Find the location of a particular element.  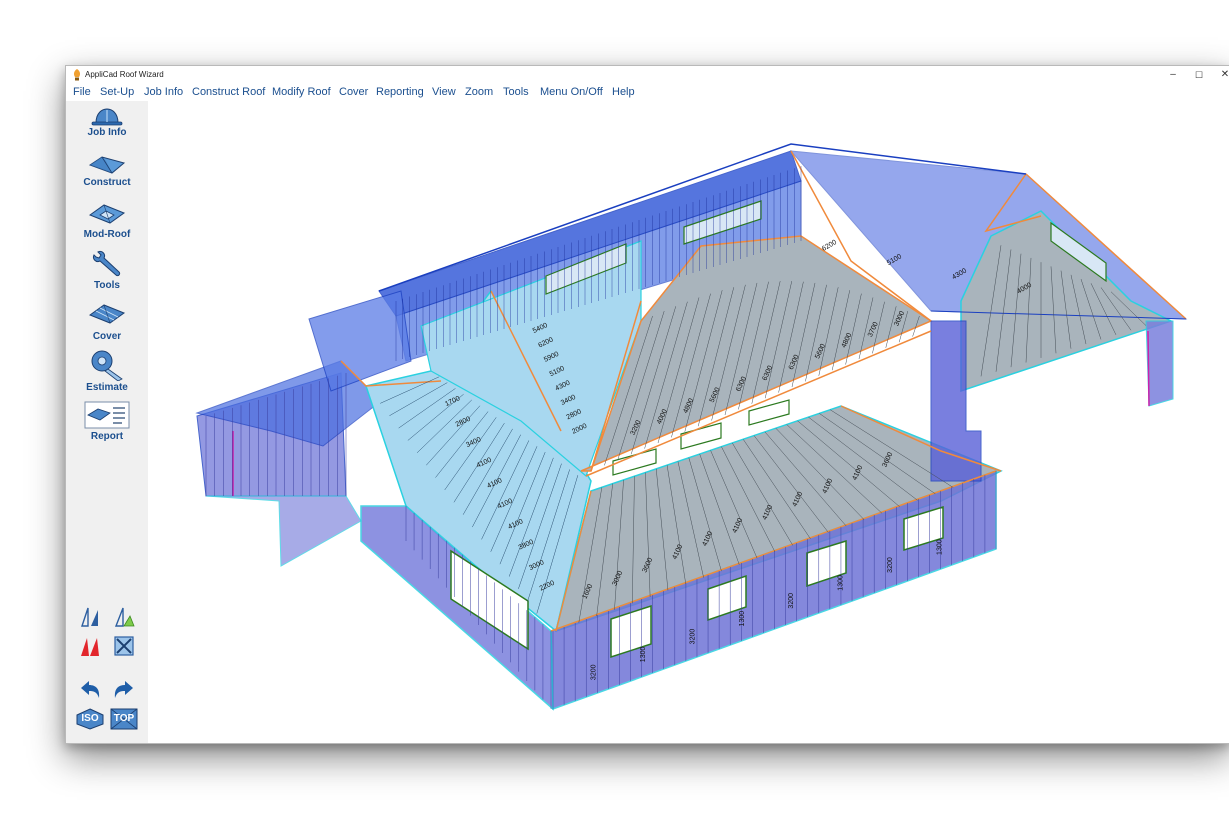

iso-label: ISO is located at coordinates (90, 718).